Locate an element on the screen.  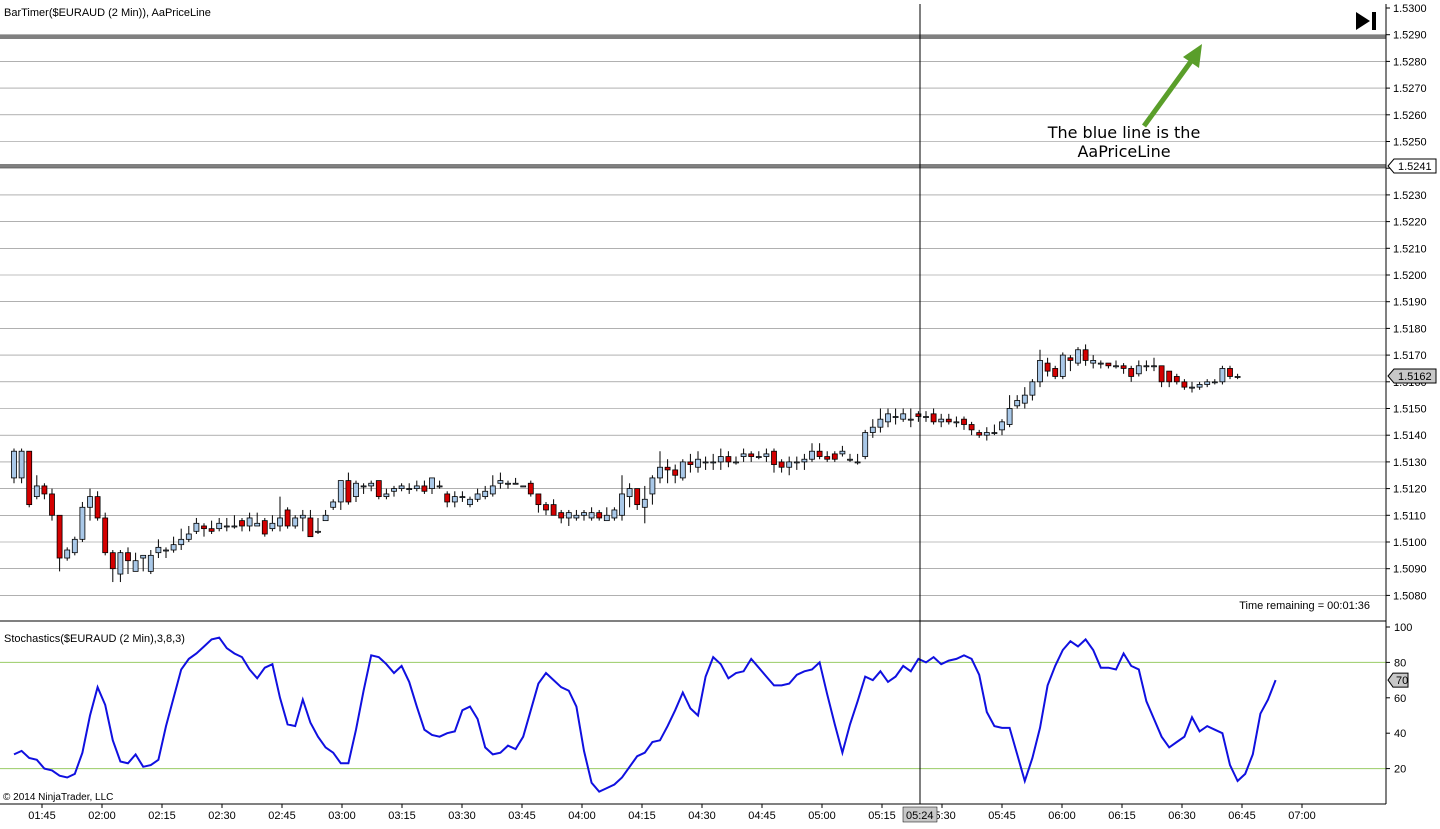
last-price-tag-text: 1.5162 is located at coordinates (1415, 377).